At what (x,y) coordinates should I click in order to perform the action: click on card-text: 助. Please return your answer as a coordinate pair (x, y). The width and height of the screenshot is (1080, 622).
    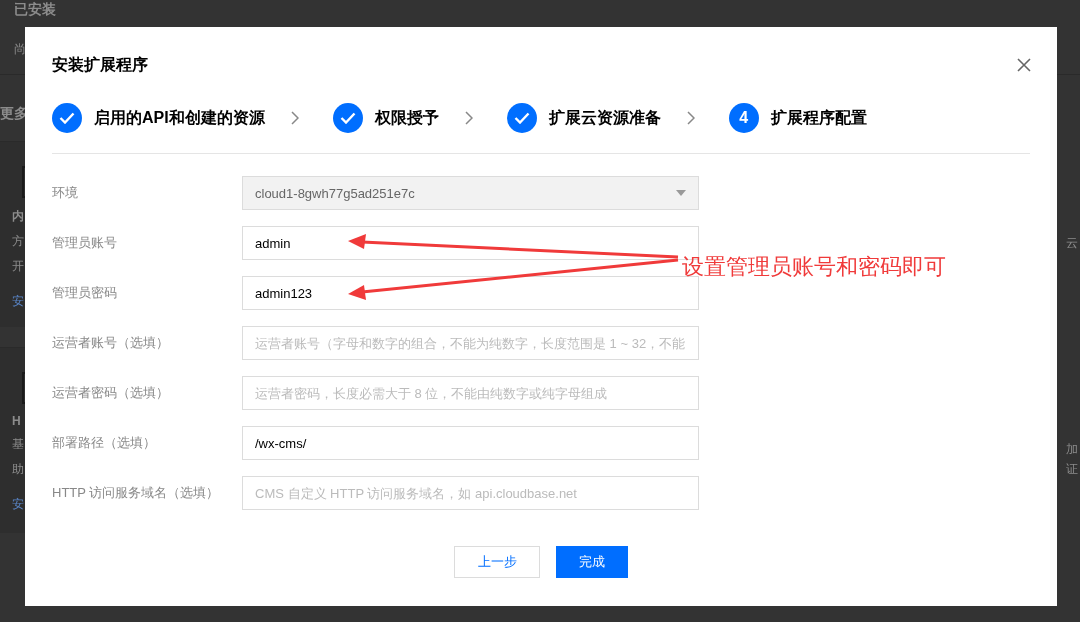
    Looking at the image, I should click on (18, 469).